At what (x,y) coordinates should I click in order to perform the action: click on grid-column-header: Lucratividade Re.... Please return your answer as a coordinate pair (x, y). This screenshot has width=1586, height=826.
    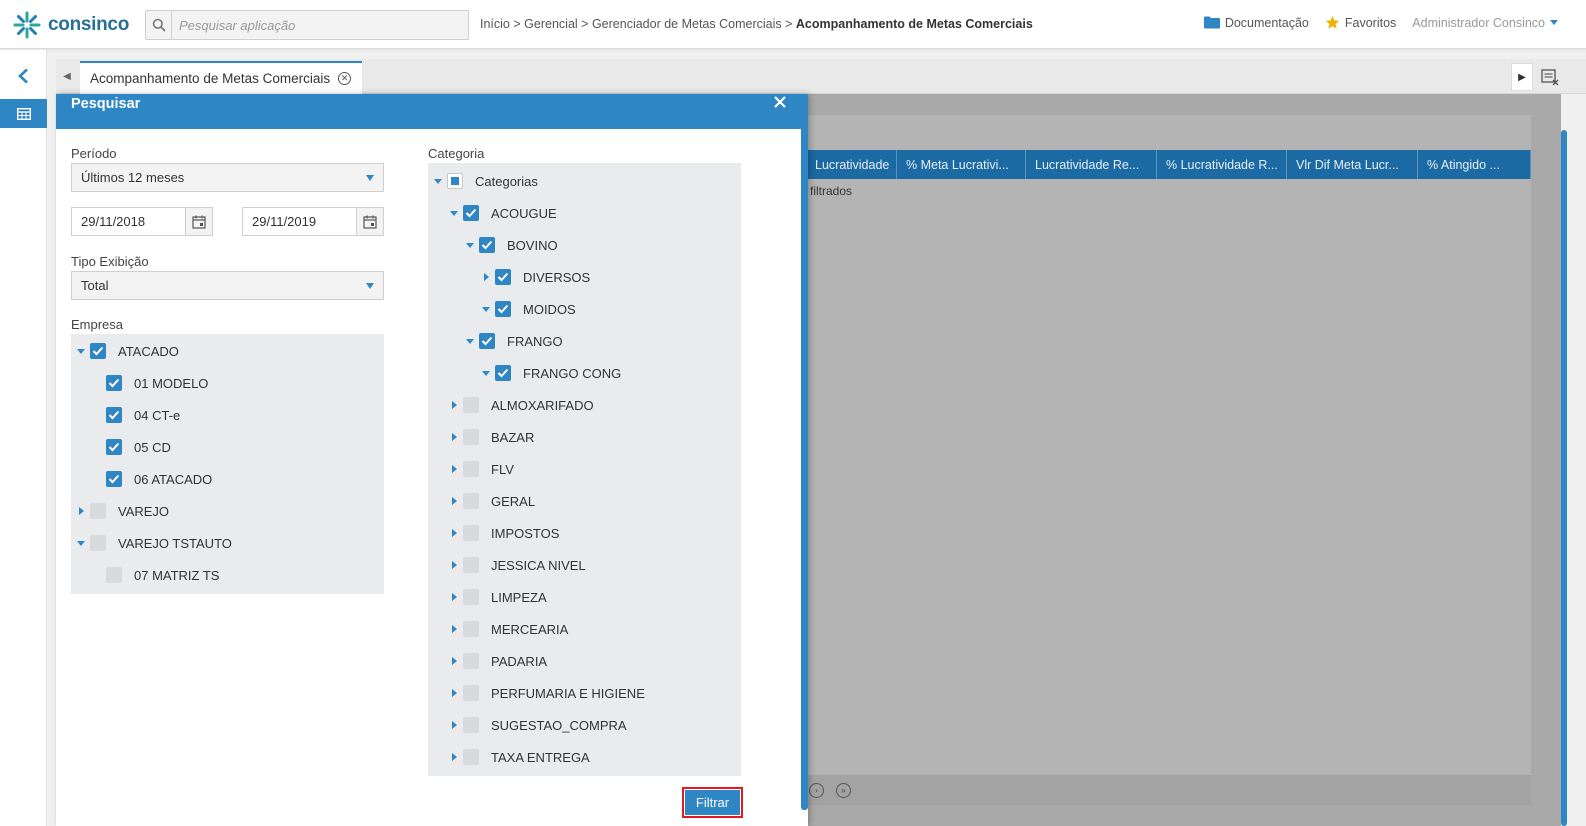
    Looking at the image, I should click on (1091, 164).